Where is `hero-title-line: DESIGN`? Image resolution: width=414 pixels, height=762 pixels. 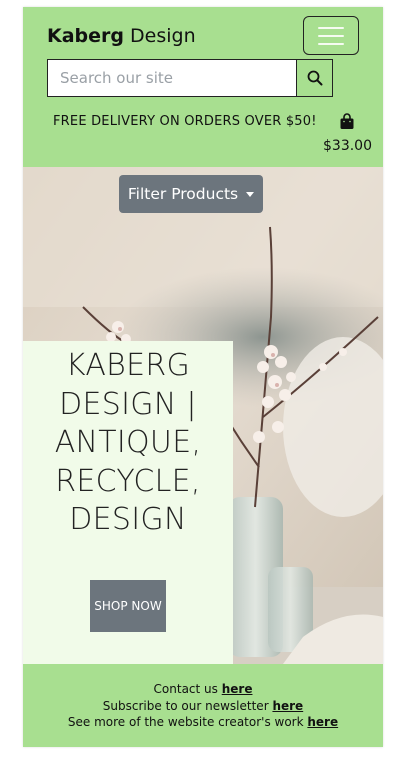
hero-title-line: DESIGN is located at coordinates (128, 519).